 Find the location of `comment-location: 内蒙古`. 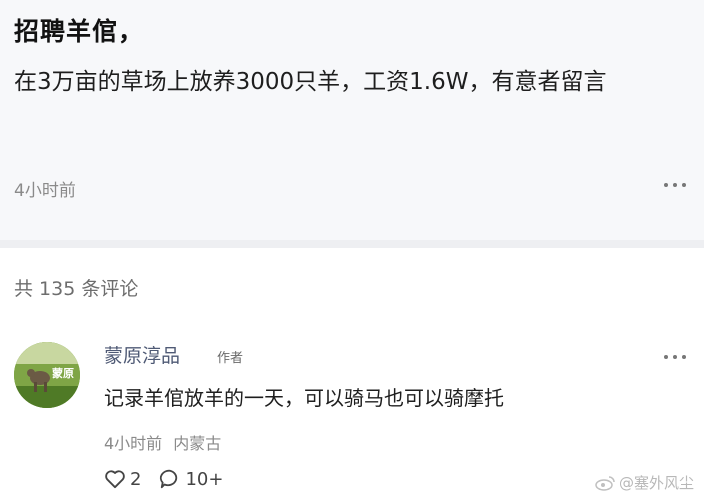

comment-location: 内蒙古 is located at coordinates (197, 443).